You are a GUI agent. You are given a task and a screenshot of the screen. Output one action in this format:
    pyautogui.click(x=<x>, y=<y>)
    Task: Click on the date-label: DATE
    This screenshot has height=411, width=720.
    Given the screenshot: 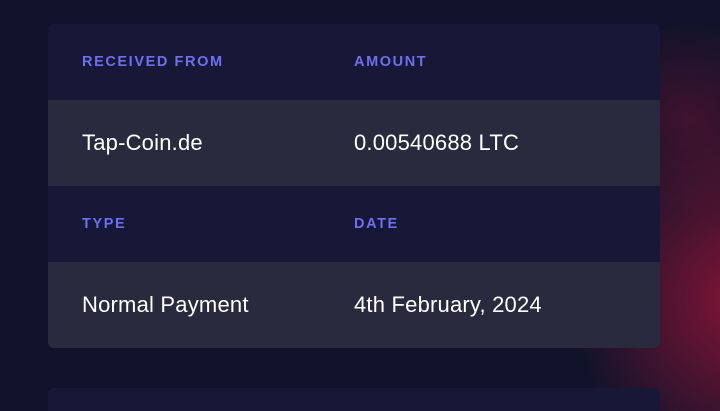 What is the action you would take?
    pyautogui.click(x=376, y=224)
    